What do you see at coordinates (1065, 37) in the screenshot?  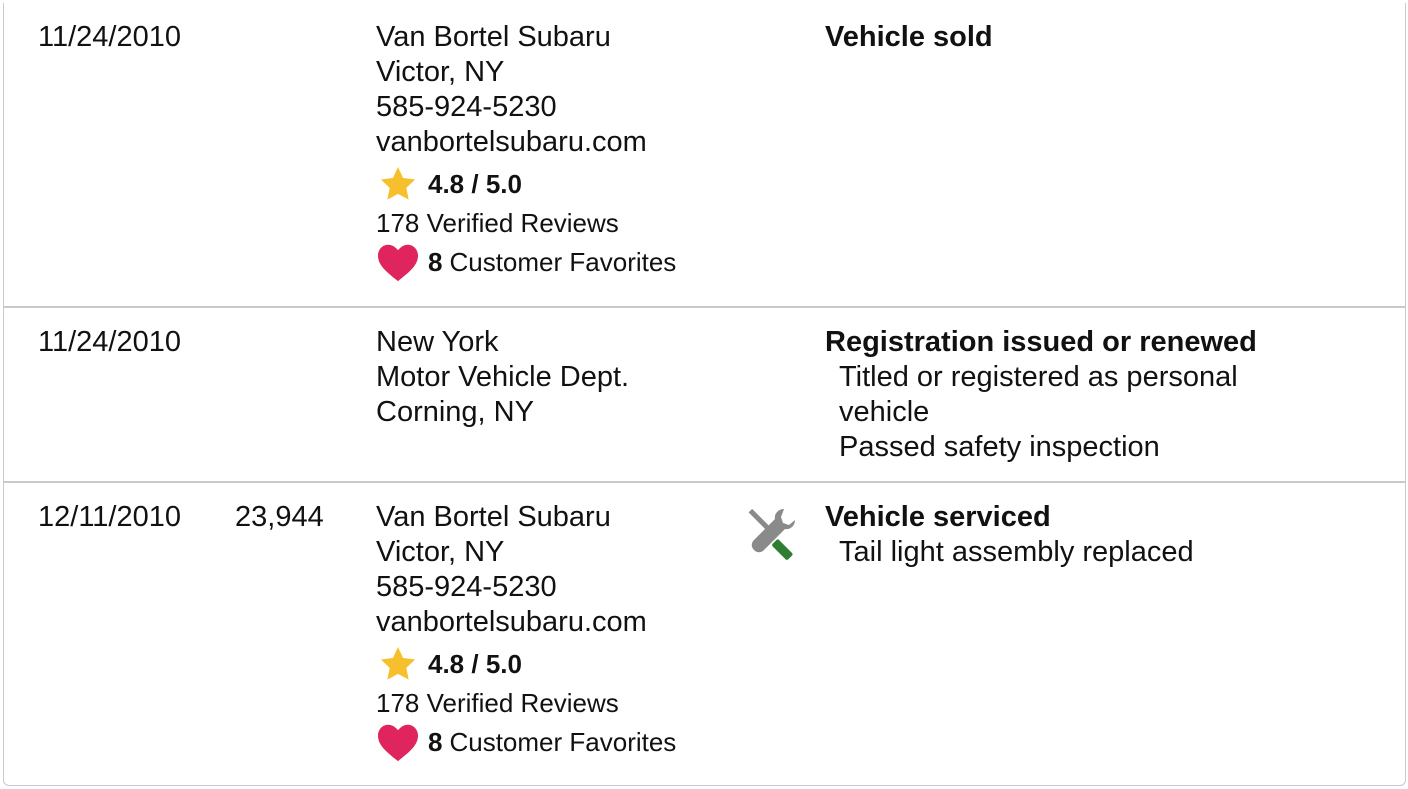 I see `comments-cell: Vehicle sold` at bounding box center [1065, 37].